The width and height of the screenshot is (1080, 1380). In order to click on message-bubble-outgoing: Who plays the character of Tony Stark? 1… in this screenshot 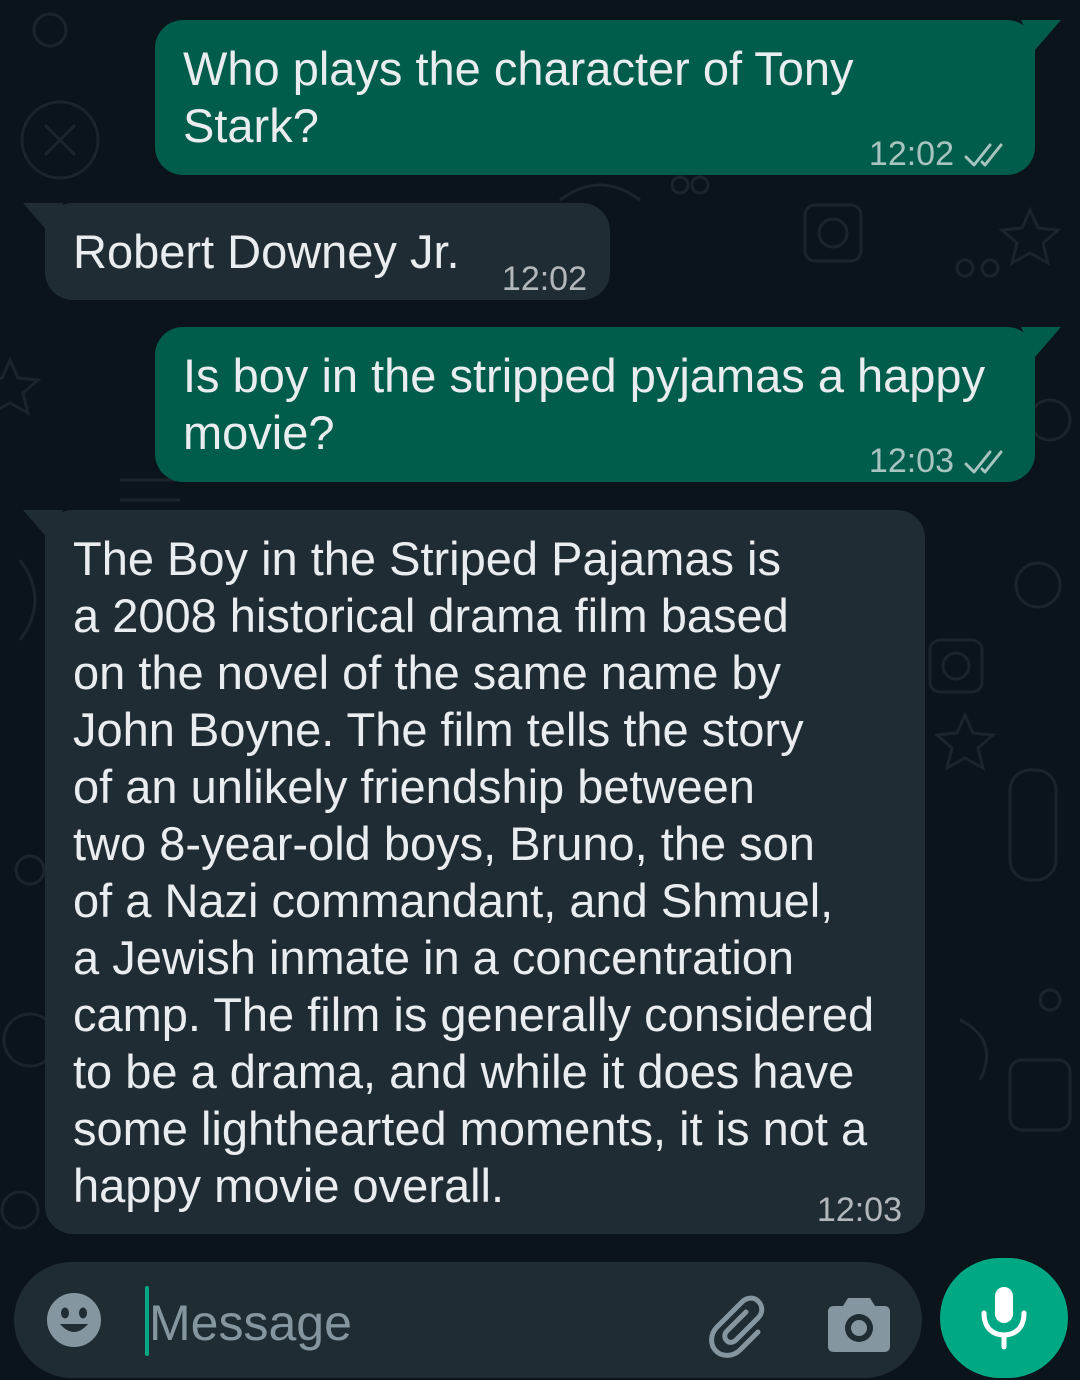, I will do `click(608, 97)`.